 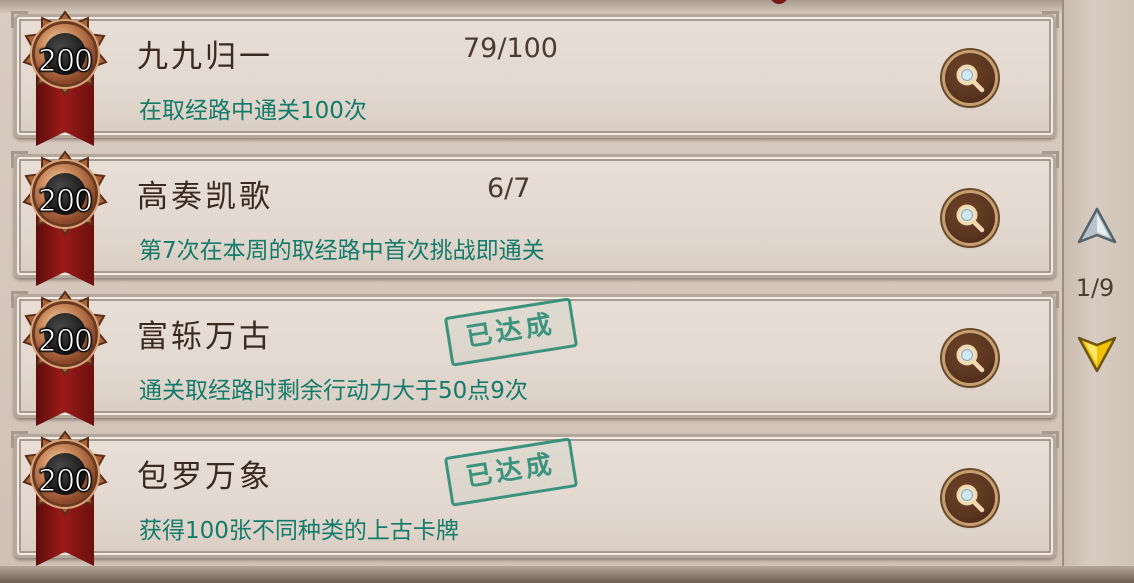 What do you see at coordinates (333, 391) in the screenshot?
I see `achievement-description: 通关取经路时剩余行动力大于50点9次` at bounding box center [333, 391].